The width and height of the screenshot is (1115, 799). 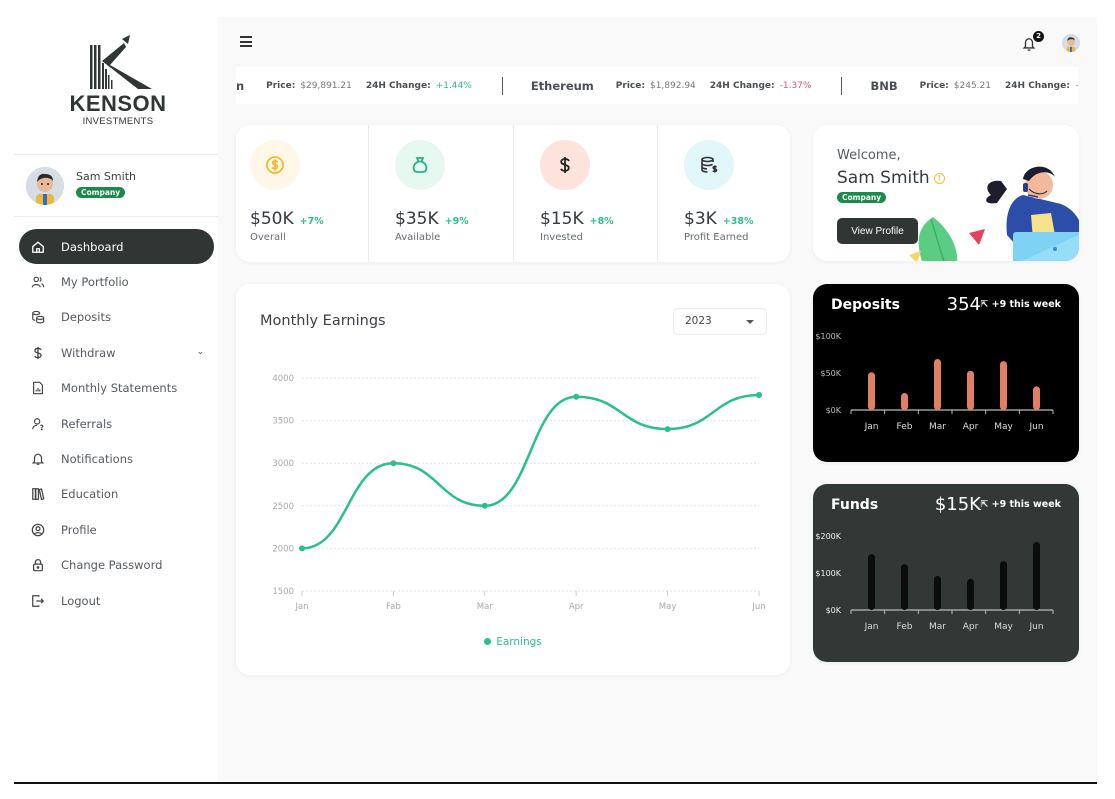 What do you see at coordinates (742, 85) in the screenshot?
I see `ticker-change-label: 24H Change:` at bounding box center [742, 85].